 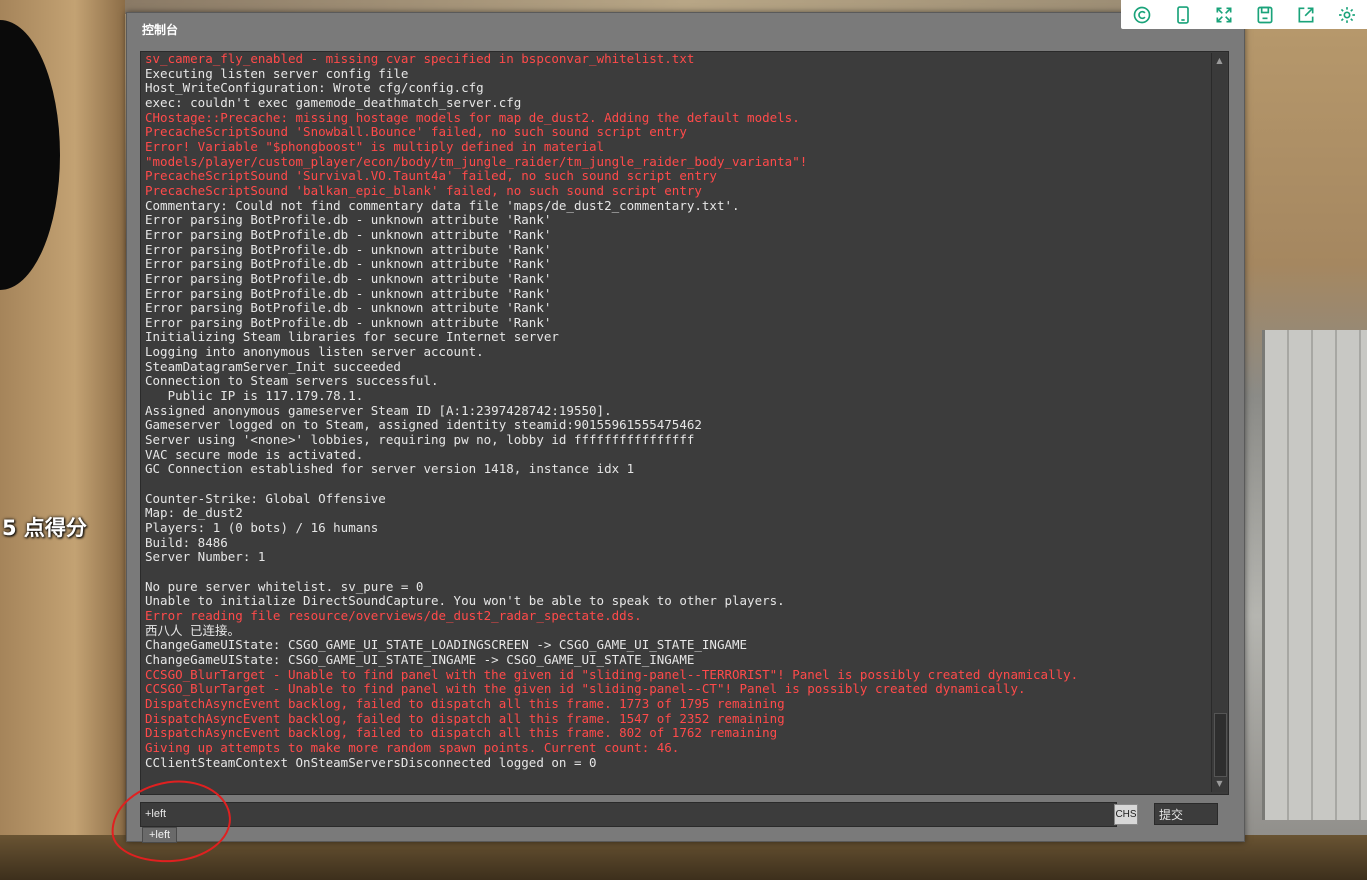 I want to click on hud-score-text: 5 点得分, so click(x=44, y=528).